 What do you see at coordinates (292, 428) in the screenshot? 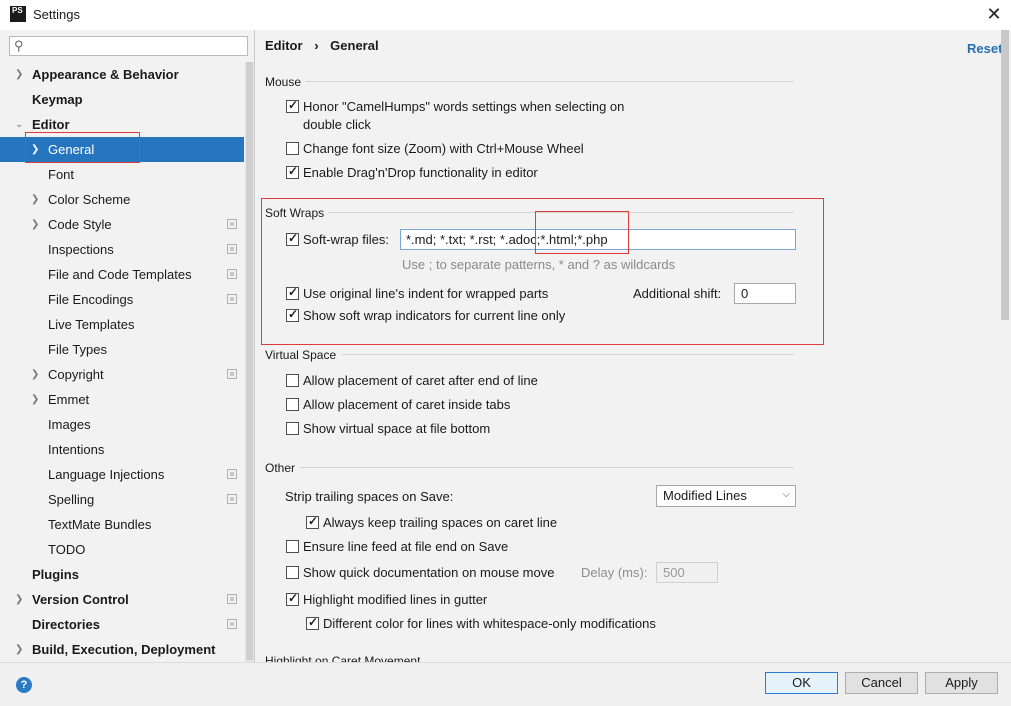
I see `virtual-space-bottom-checkbox` at bounding box center [292, 428].